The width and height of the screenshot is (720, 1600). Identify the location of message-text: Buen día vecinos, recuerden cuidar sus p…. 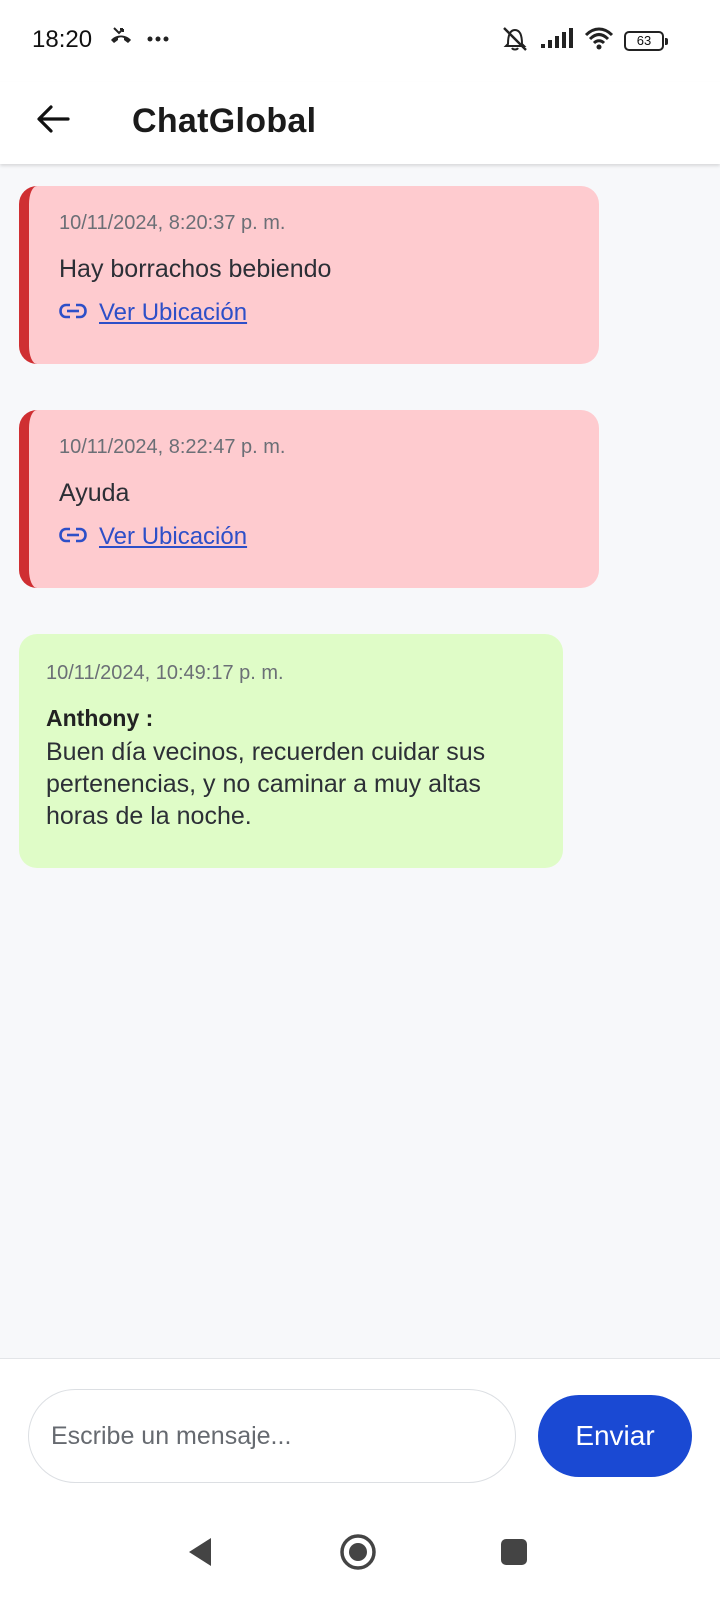
(266, 784).